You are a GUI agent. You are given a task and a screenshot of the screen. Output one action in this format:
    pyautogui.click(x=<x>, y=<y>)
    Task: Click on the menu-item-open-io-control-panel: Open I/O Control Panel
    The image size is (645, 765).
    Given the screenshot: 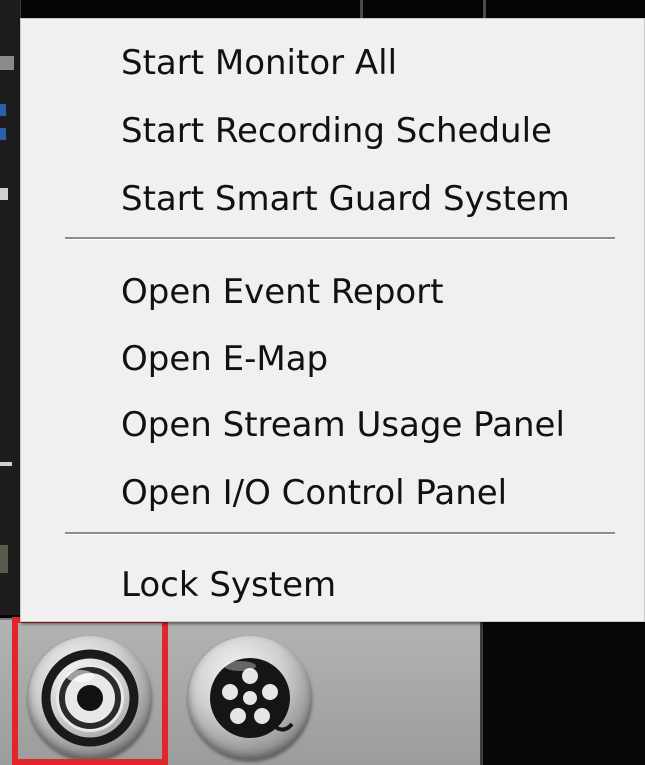 What is the action you would take?
    pyautogui.click(x=314, y=493)
    